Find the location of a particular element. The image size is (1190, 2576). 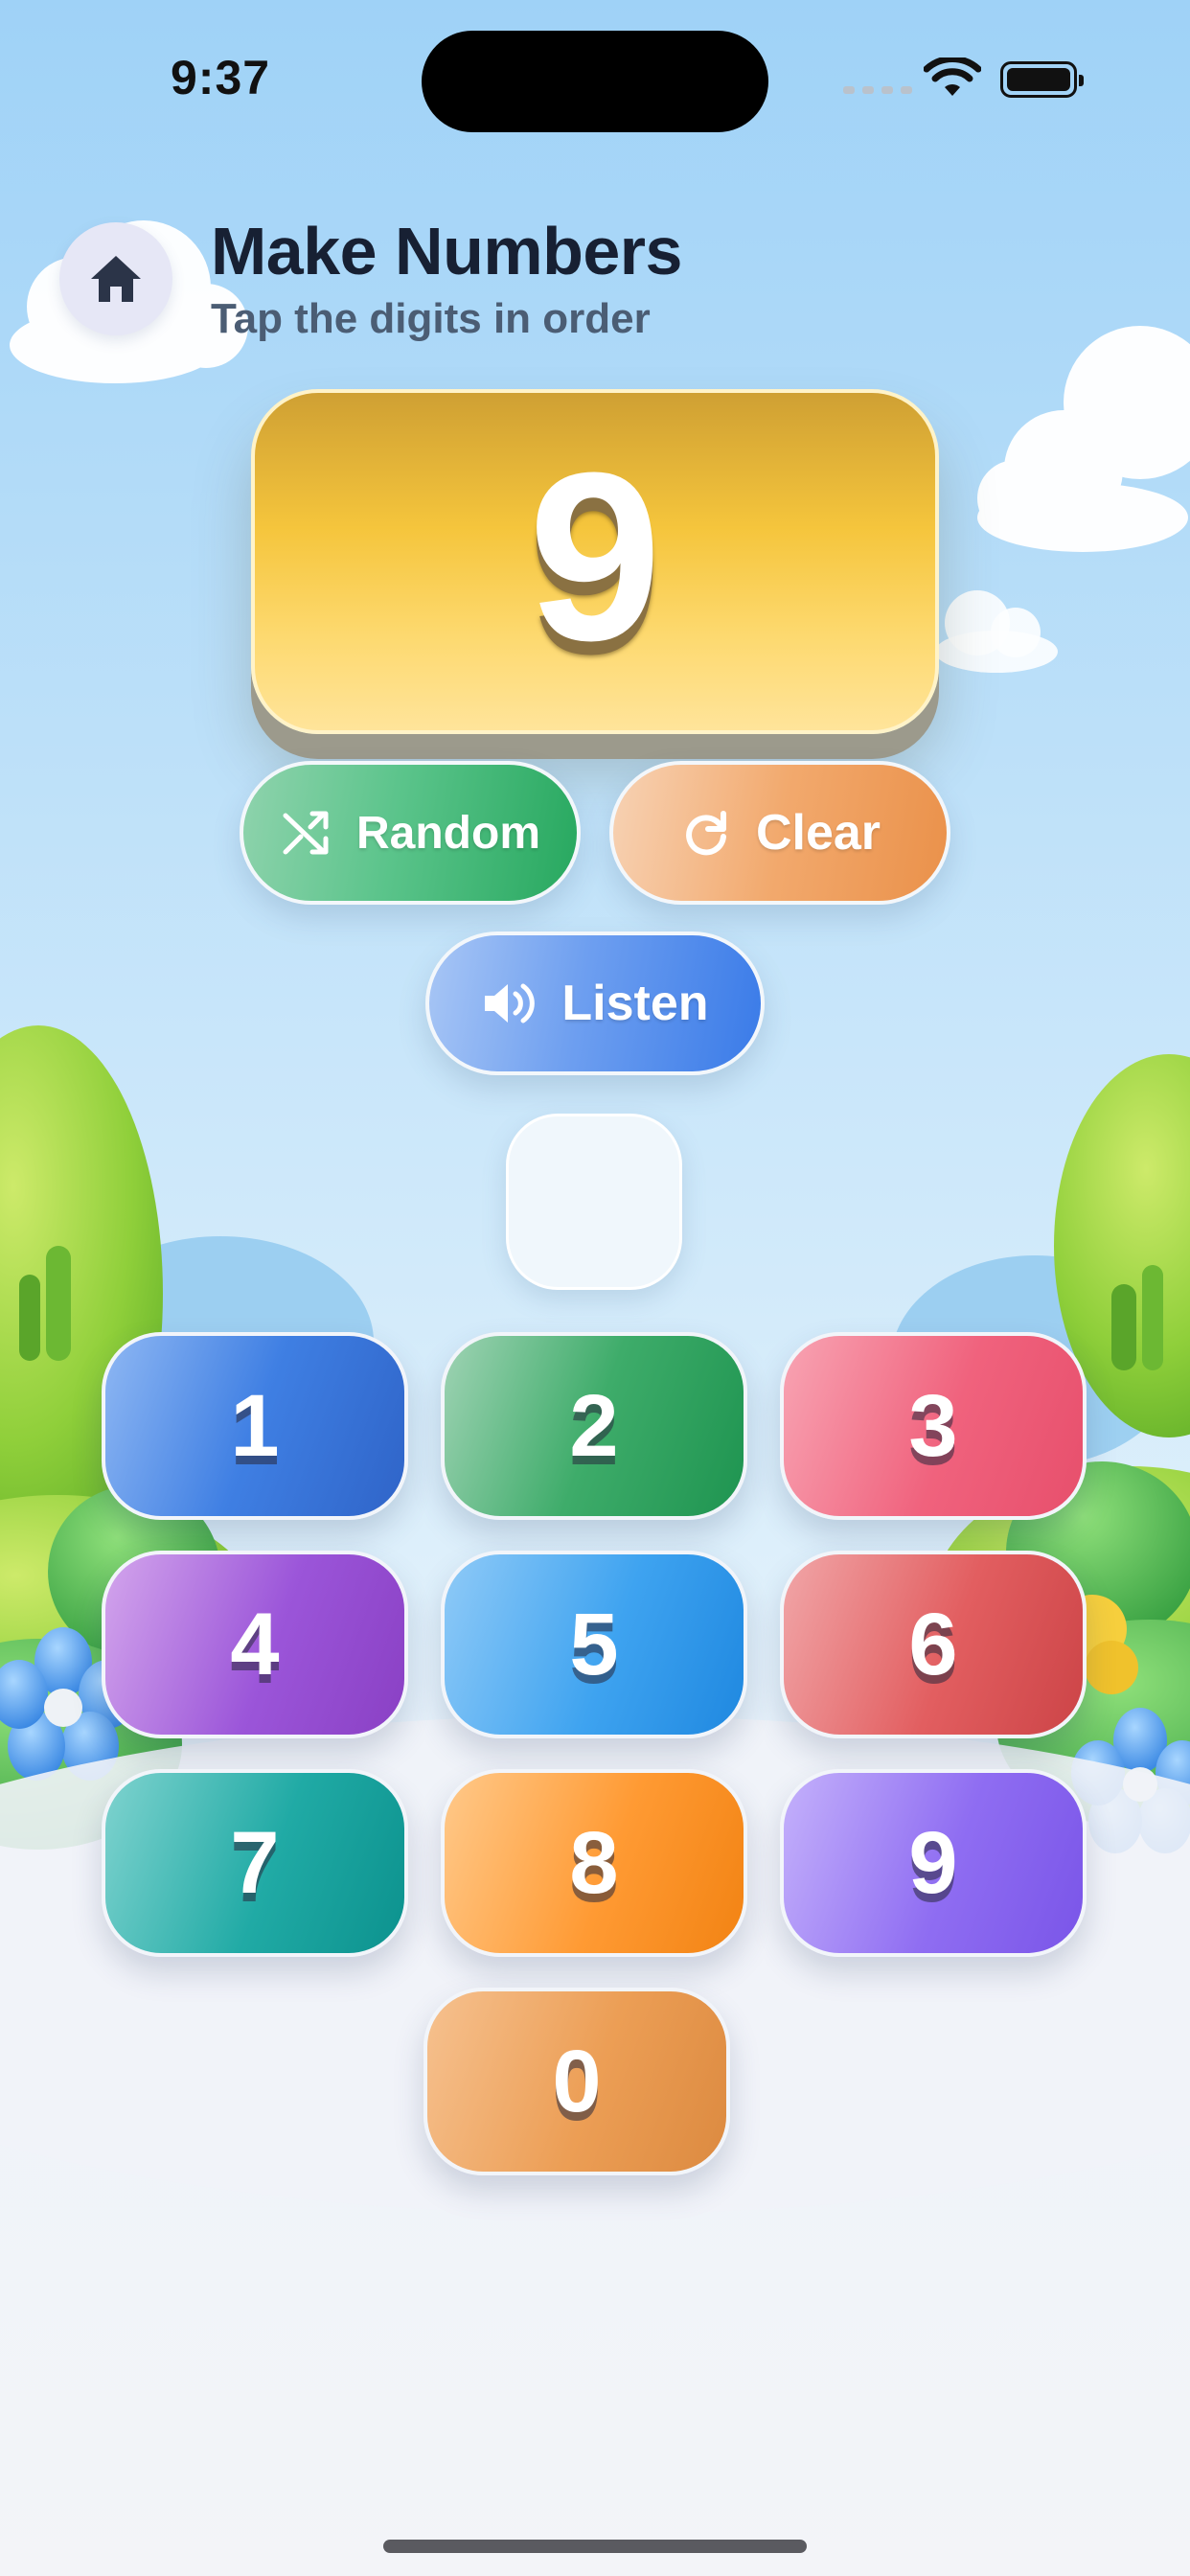

digit-key-6: 6 is located at coordinates (934, 1644).